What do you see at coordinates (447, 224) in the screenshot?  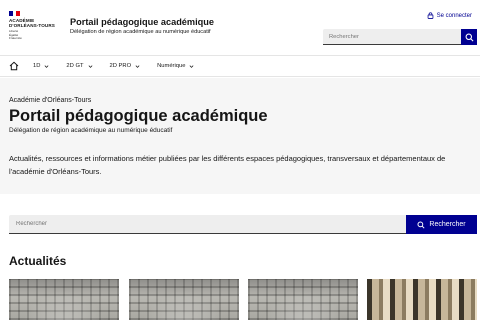 I see `main-search-button-label: Rechercher` at bounding box center [447, 224].